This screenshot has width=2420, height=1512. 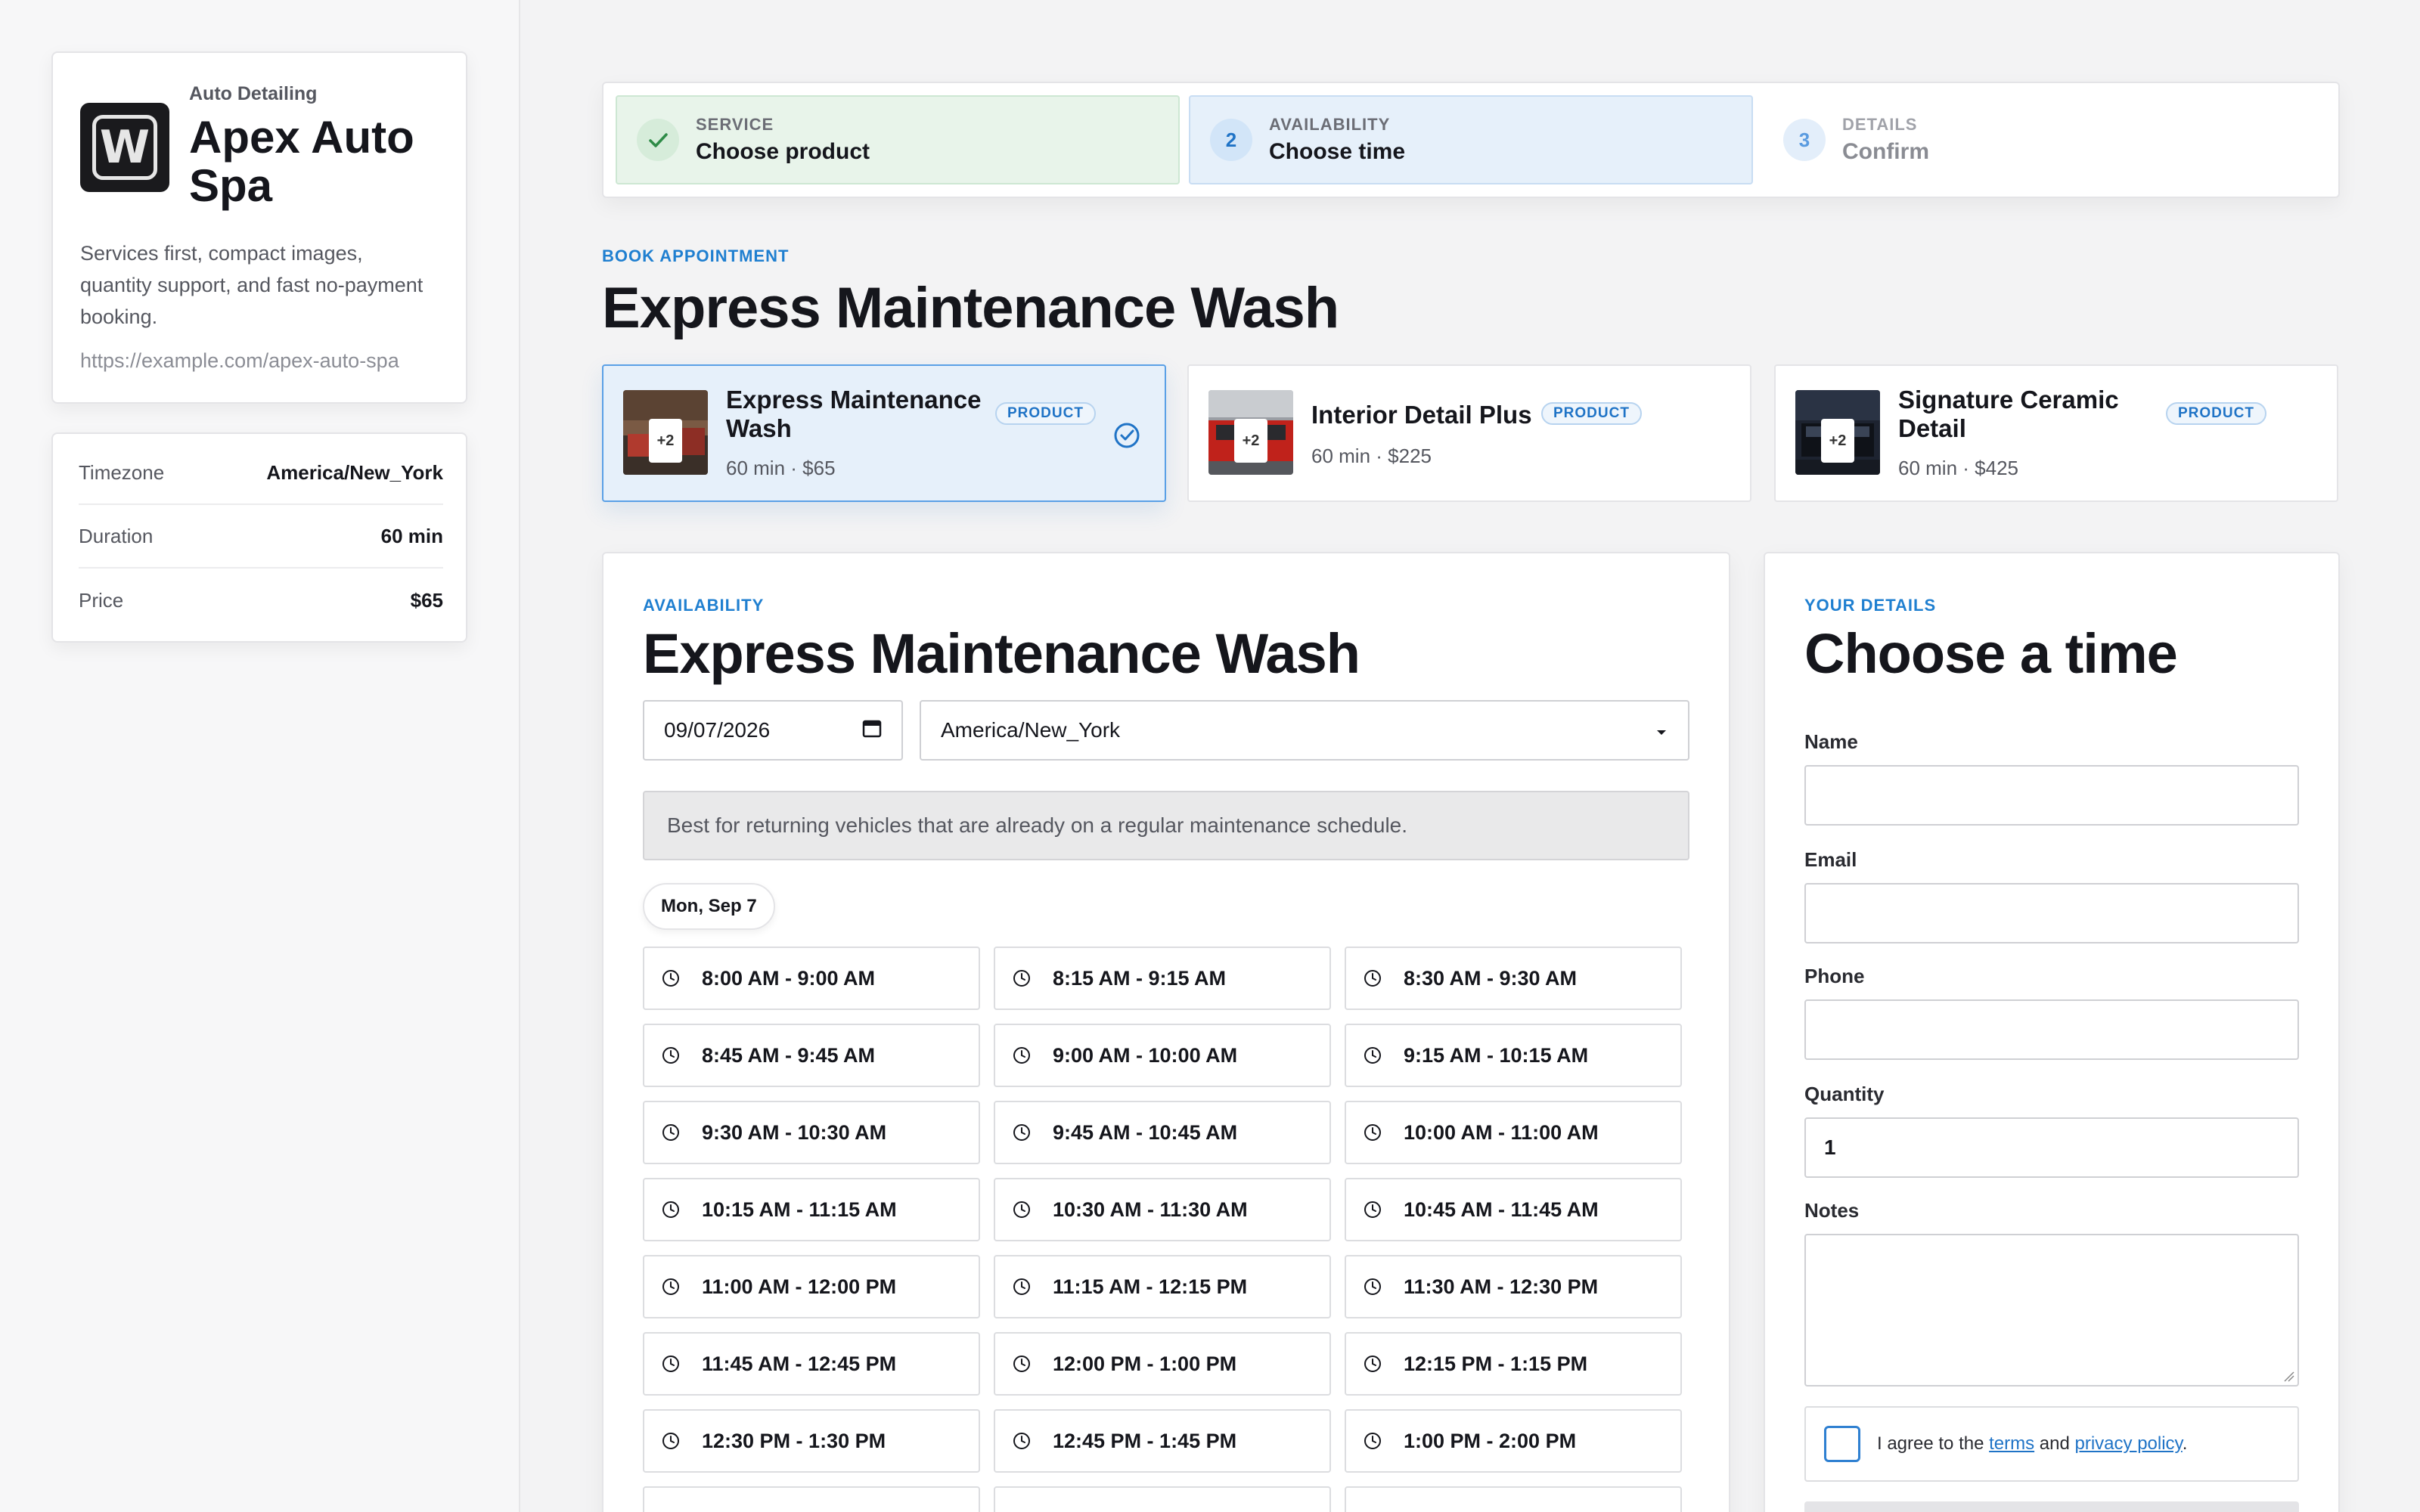 I want to click on time-slot-label: 12:45 PM - 1:45 PM, so click(x=1145, y=1440).